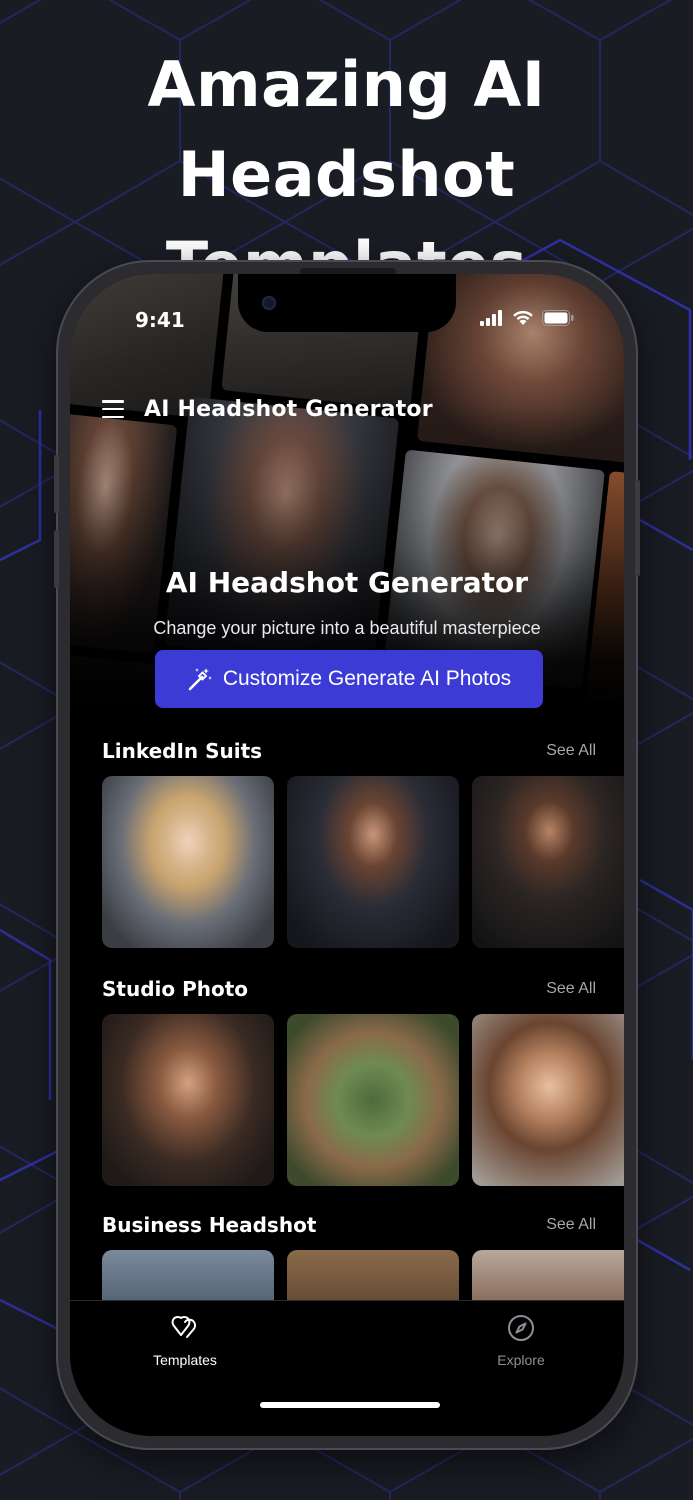  I want to click on battery-icon, so click(558, 318).